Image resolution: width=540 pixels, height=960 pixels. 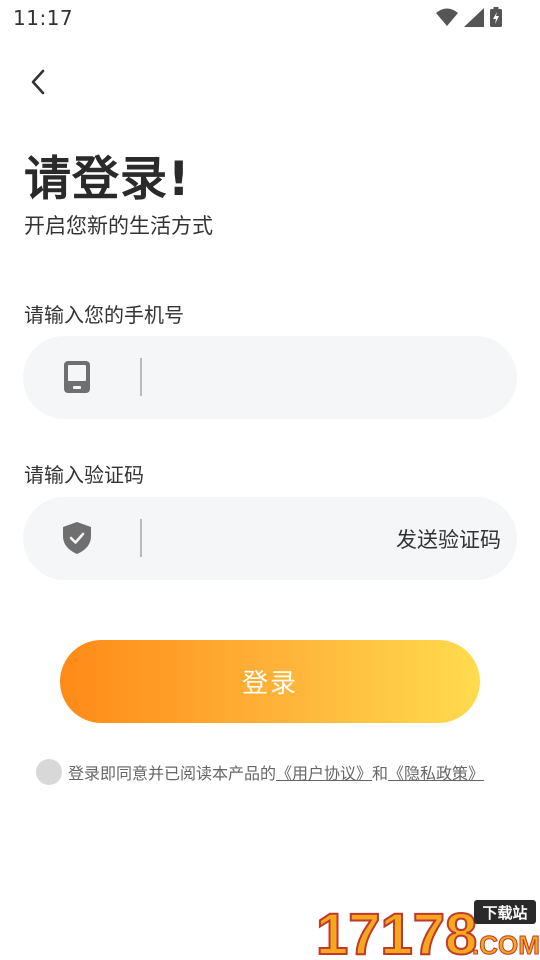 What do you see at coordinates (118, 226) in the screenshot?
I see `page-subtitle: 开启您新的生活方式` at bounding box center [118, 226].